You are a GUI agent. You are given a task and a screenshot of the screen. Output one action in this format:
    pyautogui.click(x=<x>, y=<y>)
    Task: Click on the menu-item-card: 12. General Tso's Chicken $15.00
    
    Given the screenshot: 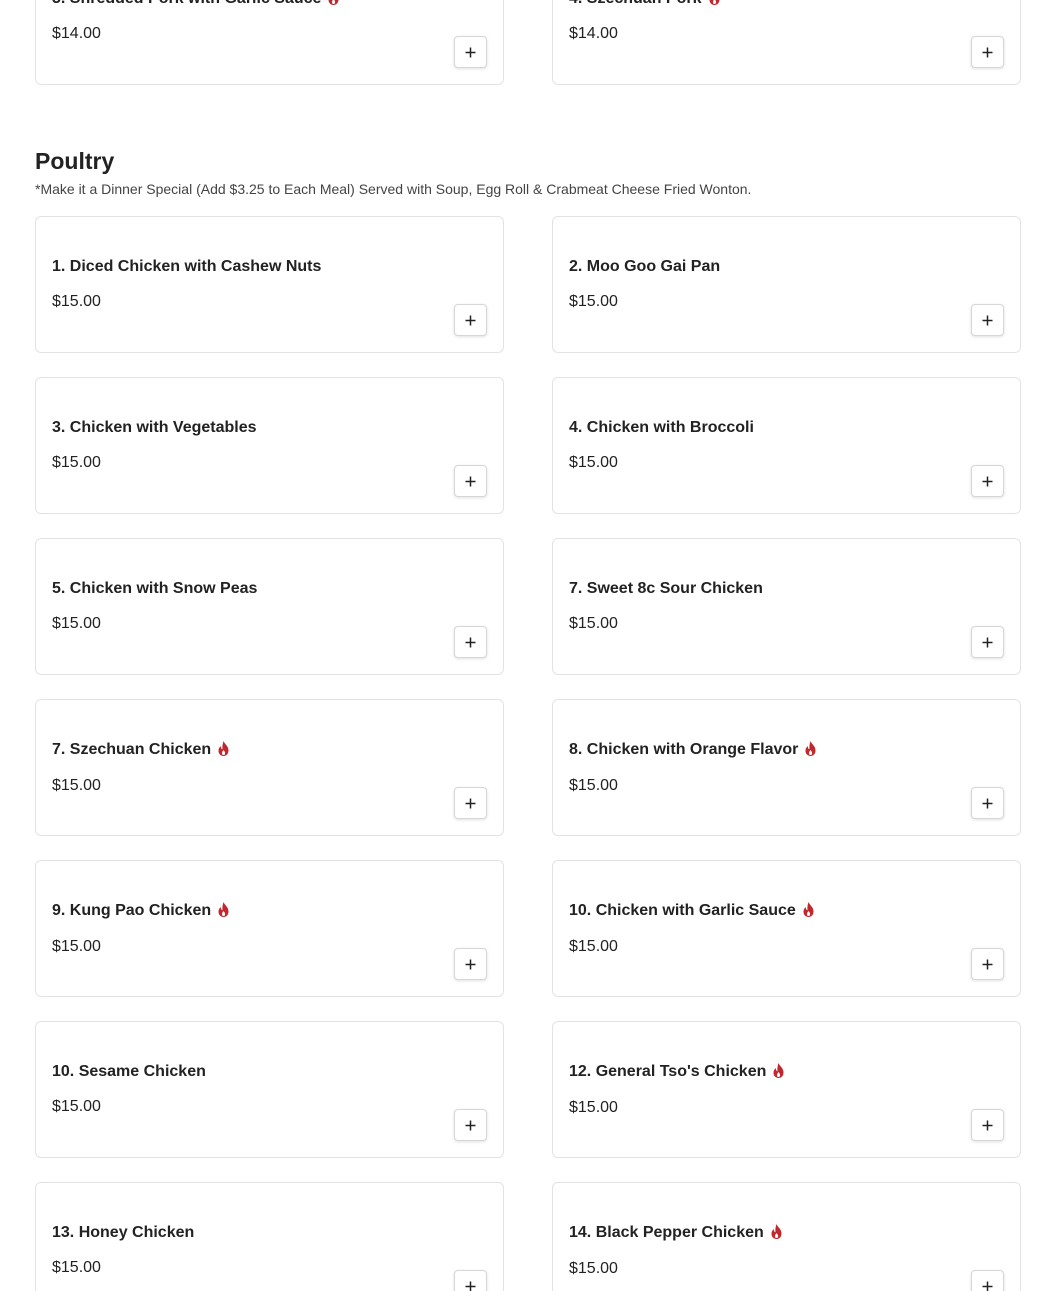 What is the action you would take?
    pyautogui.click(x=786, y=1089)
    